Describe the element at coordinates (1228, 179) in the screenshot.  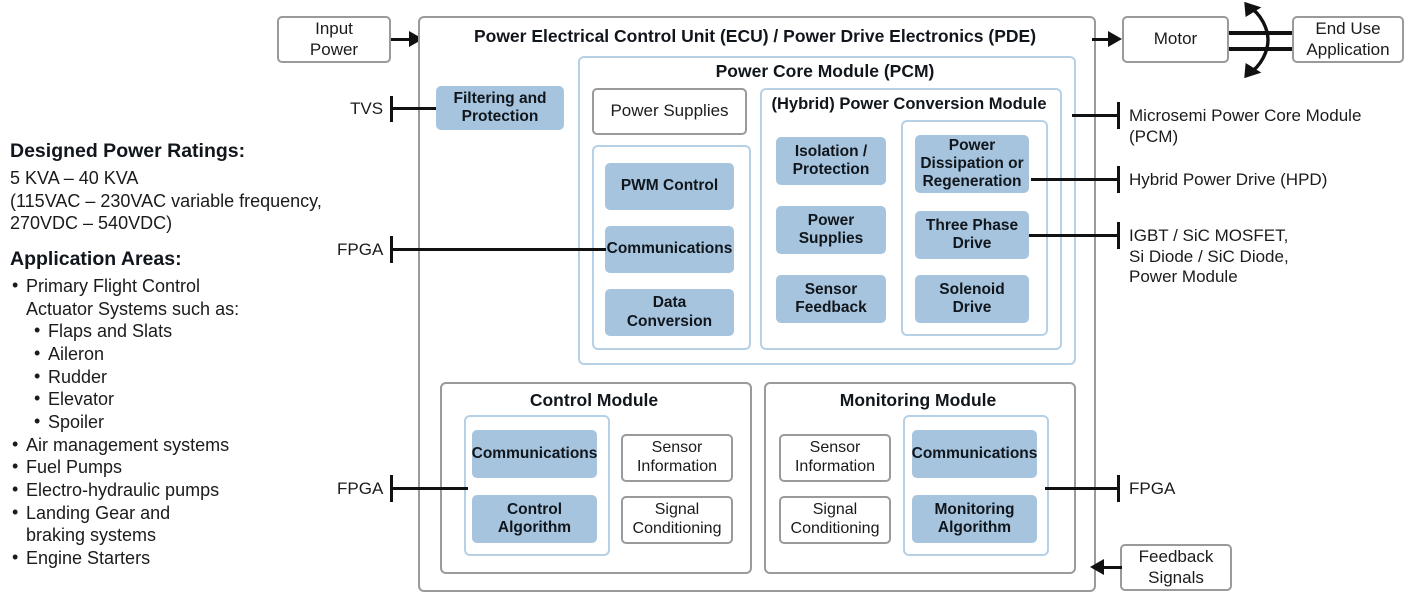
I see `callout-hpd-label: Hybrid Power Drive (HPD)` at that location.